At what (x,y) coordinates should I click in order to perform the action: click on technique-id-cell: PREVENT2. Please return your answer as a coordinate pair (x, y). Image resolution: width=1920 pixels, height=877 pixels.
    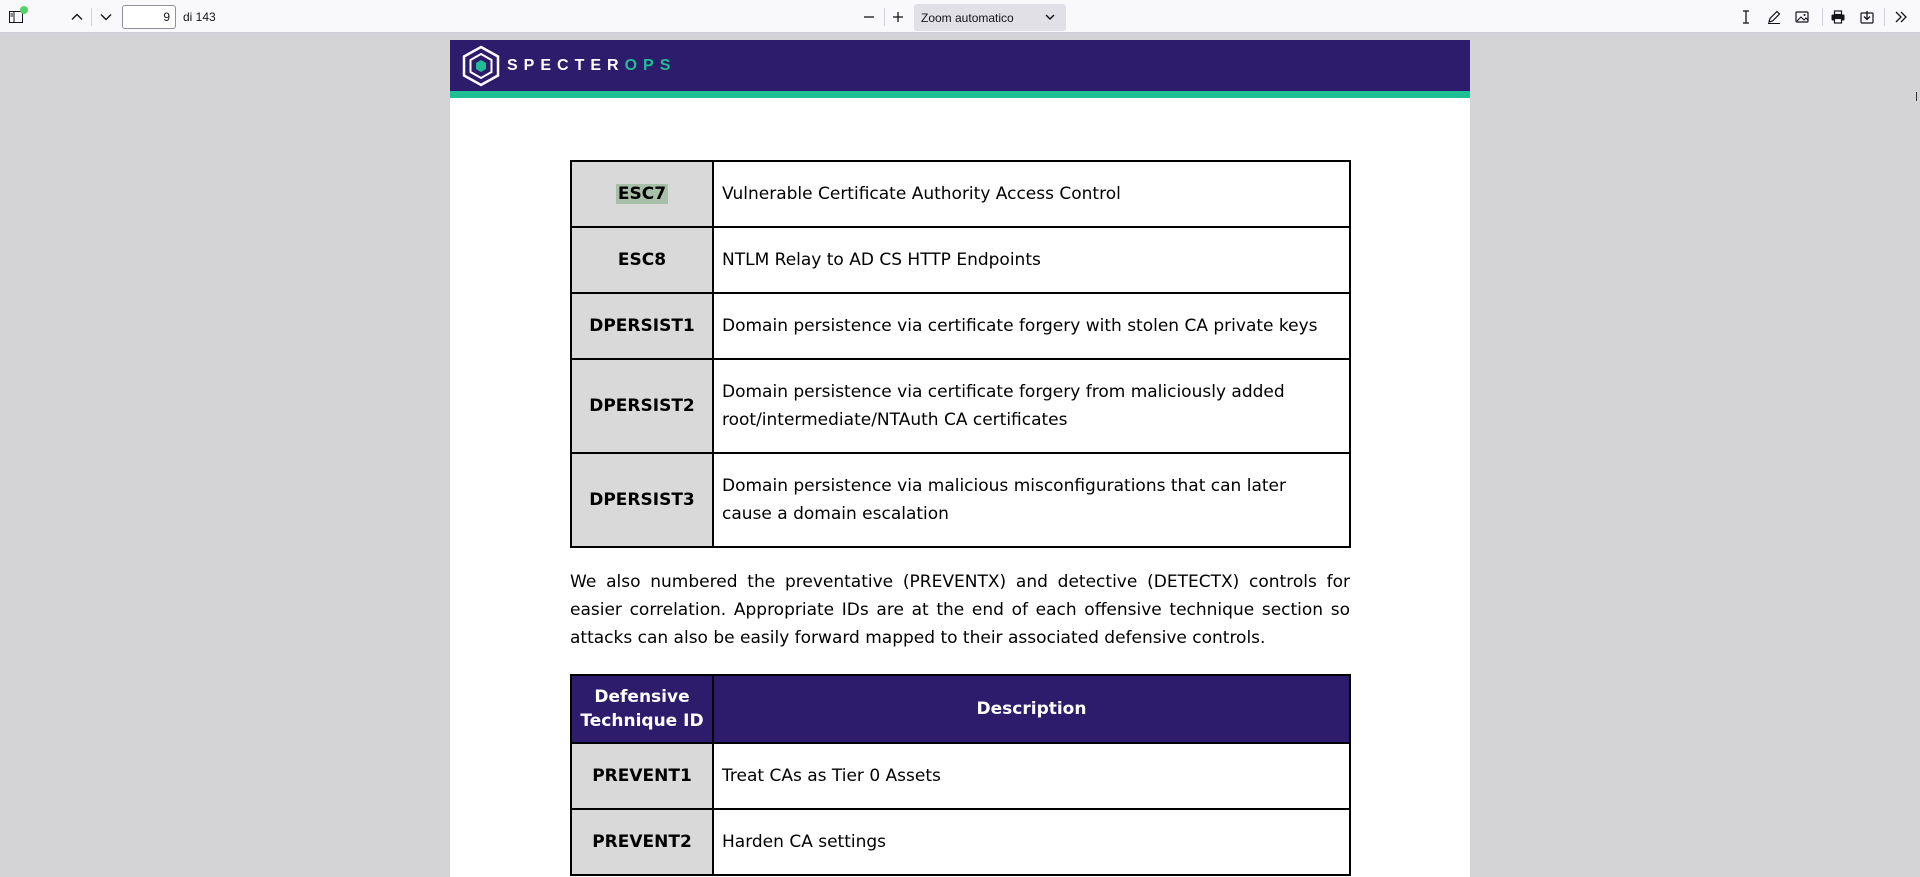
    Looking at the image, I should click on (642, 842).